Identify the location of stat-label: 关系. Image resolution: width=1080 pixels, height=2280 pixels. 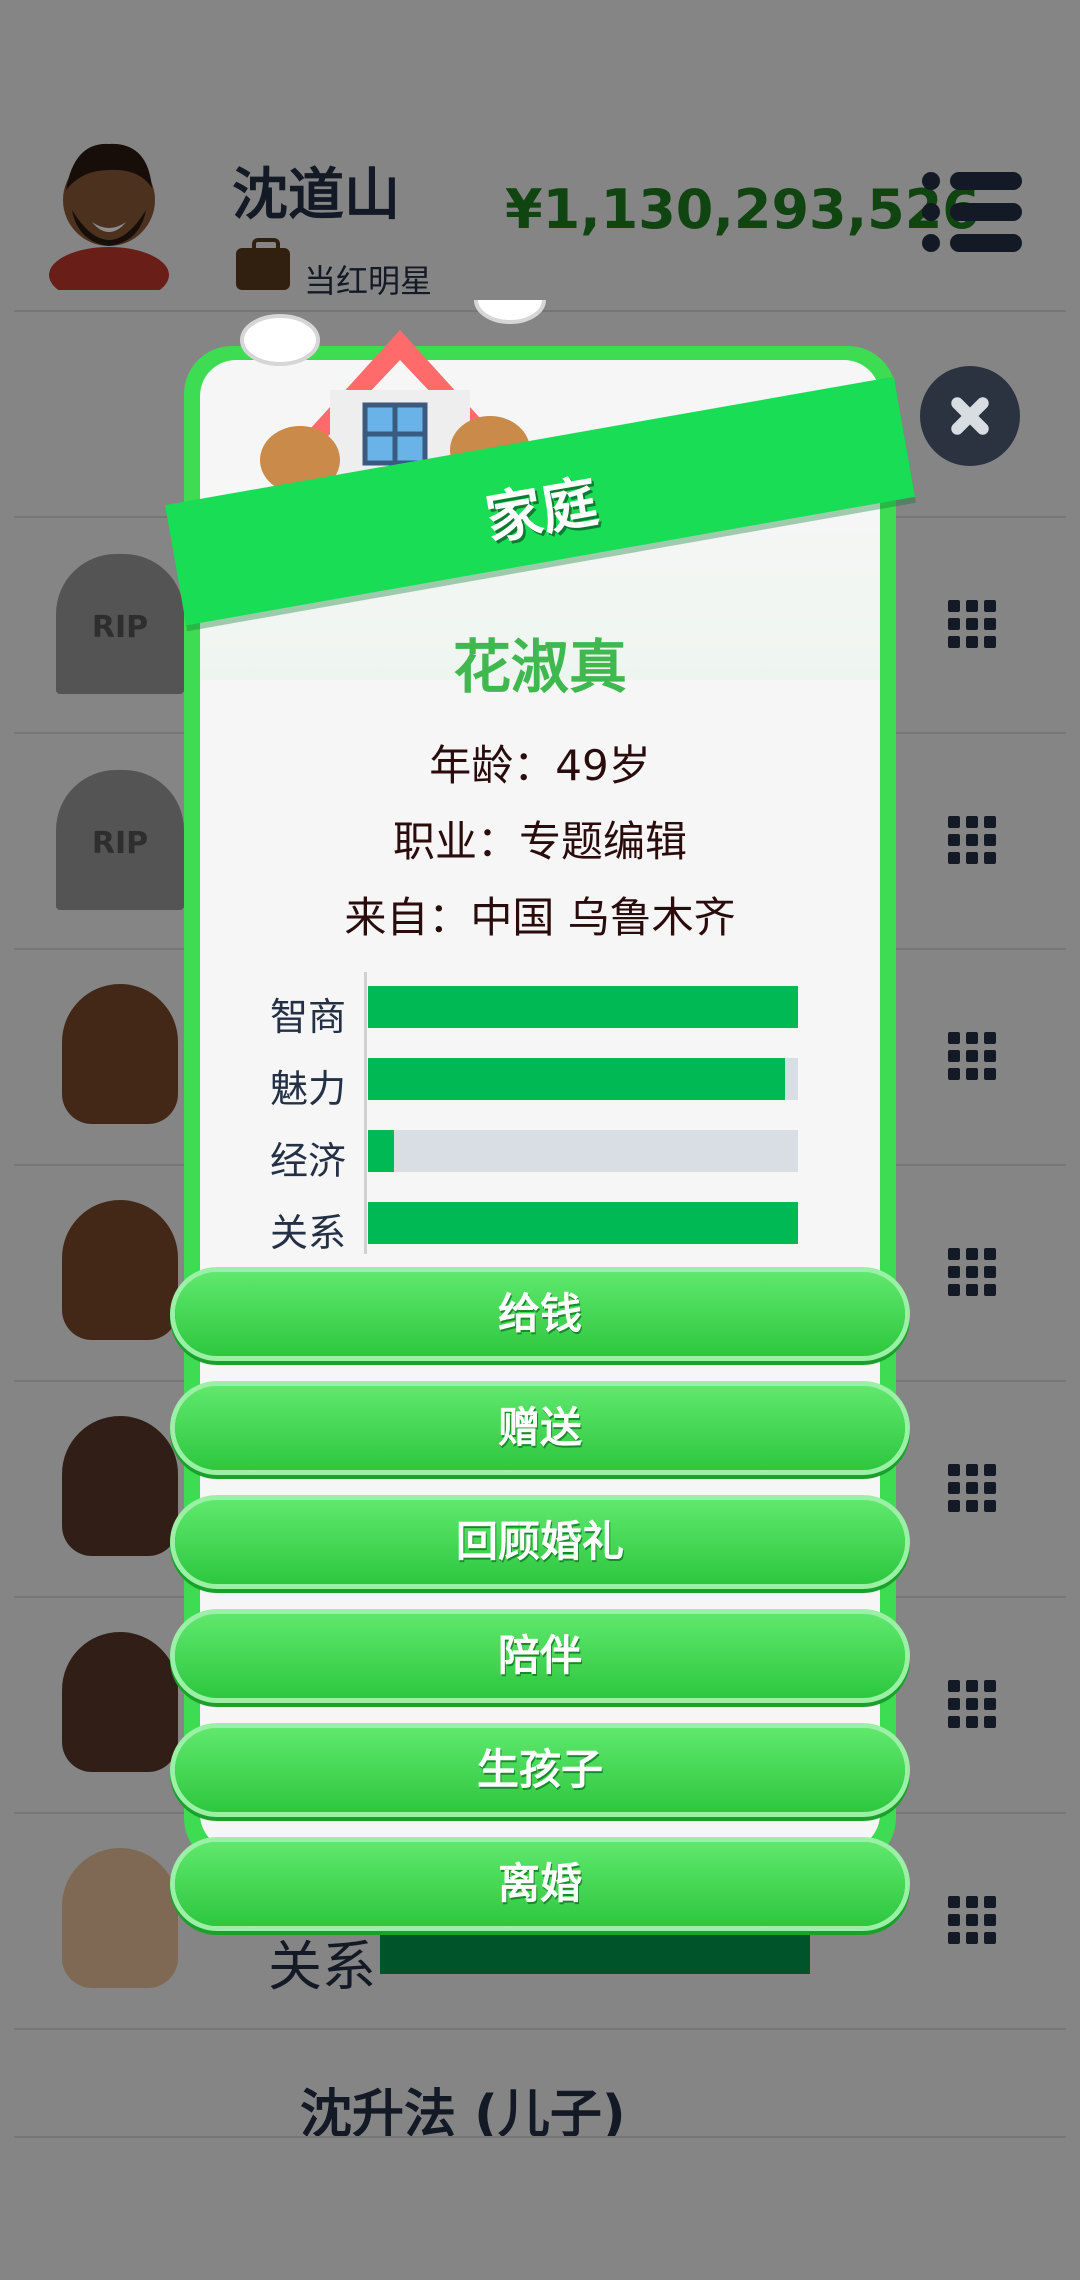
(308, 1233).